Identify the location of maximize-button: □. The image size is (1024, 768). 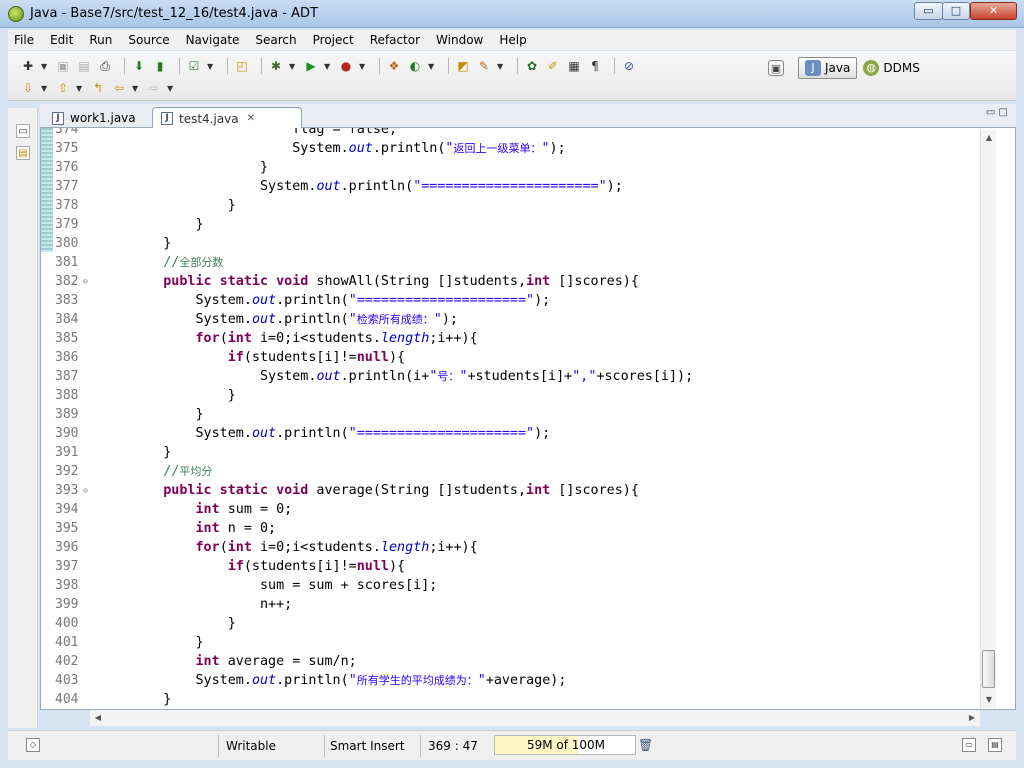
(956, 11).